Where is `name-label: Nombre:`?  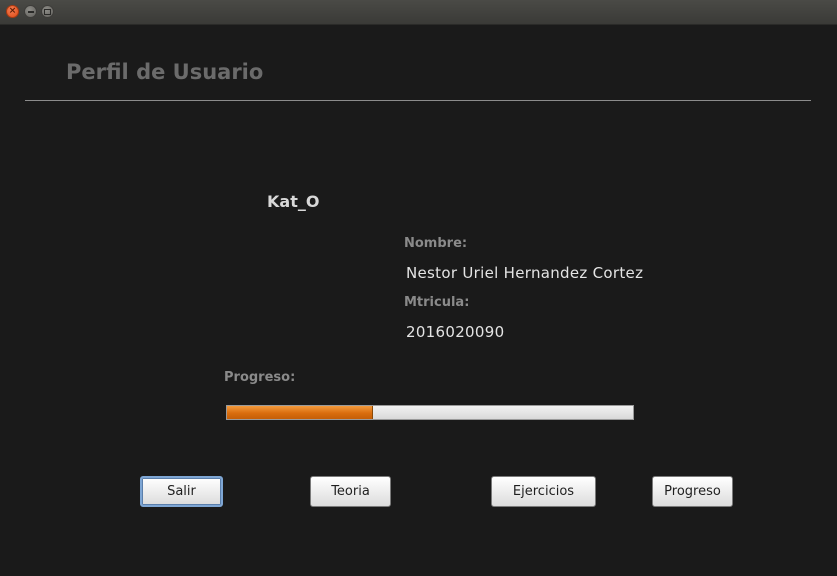 name-label: Nombre: is located at coordinates (436, 243).